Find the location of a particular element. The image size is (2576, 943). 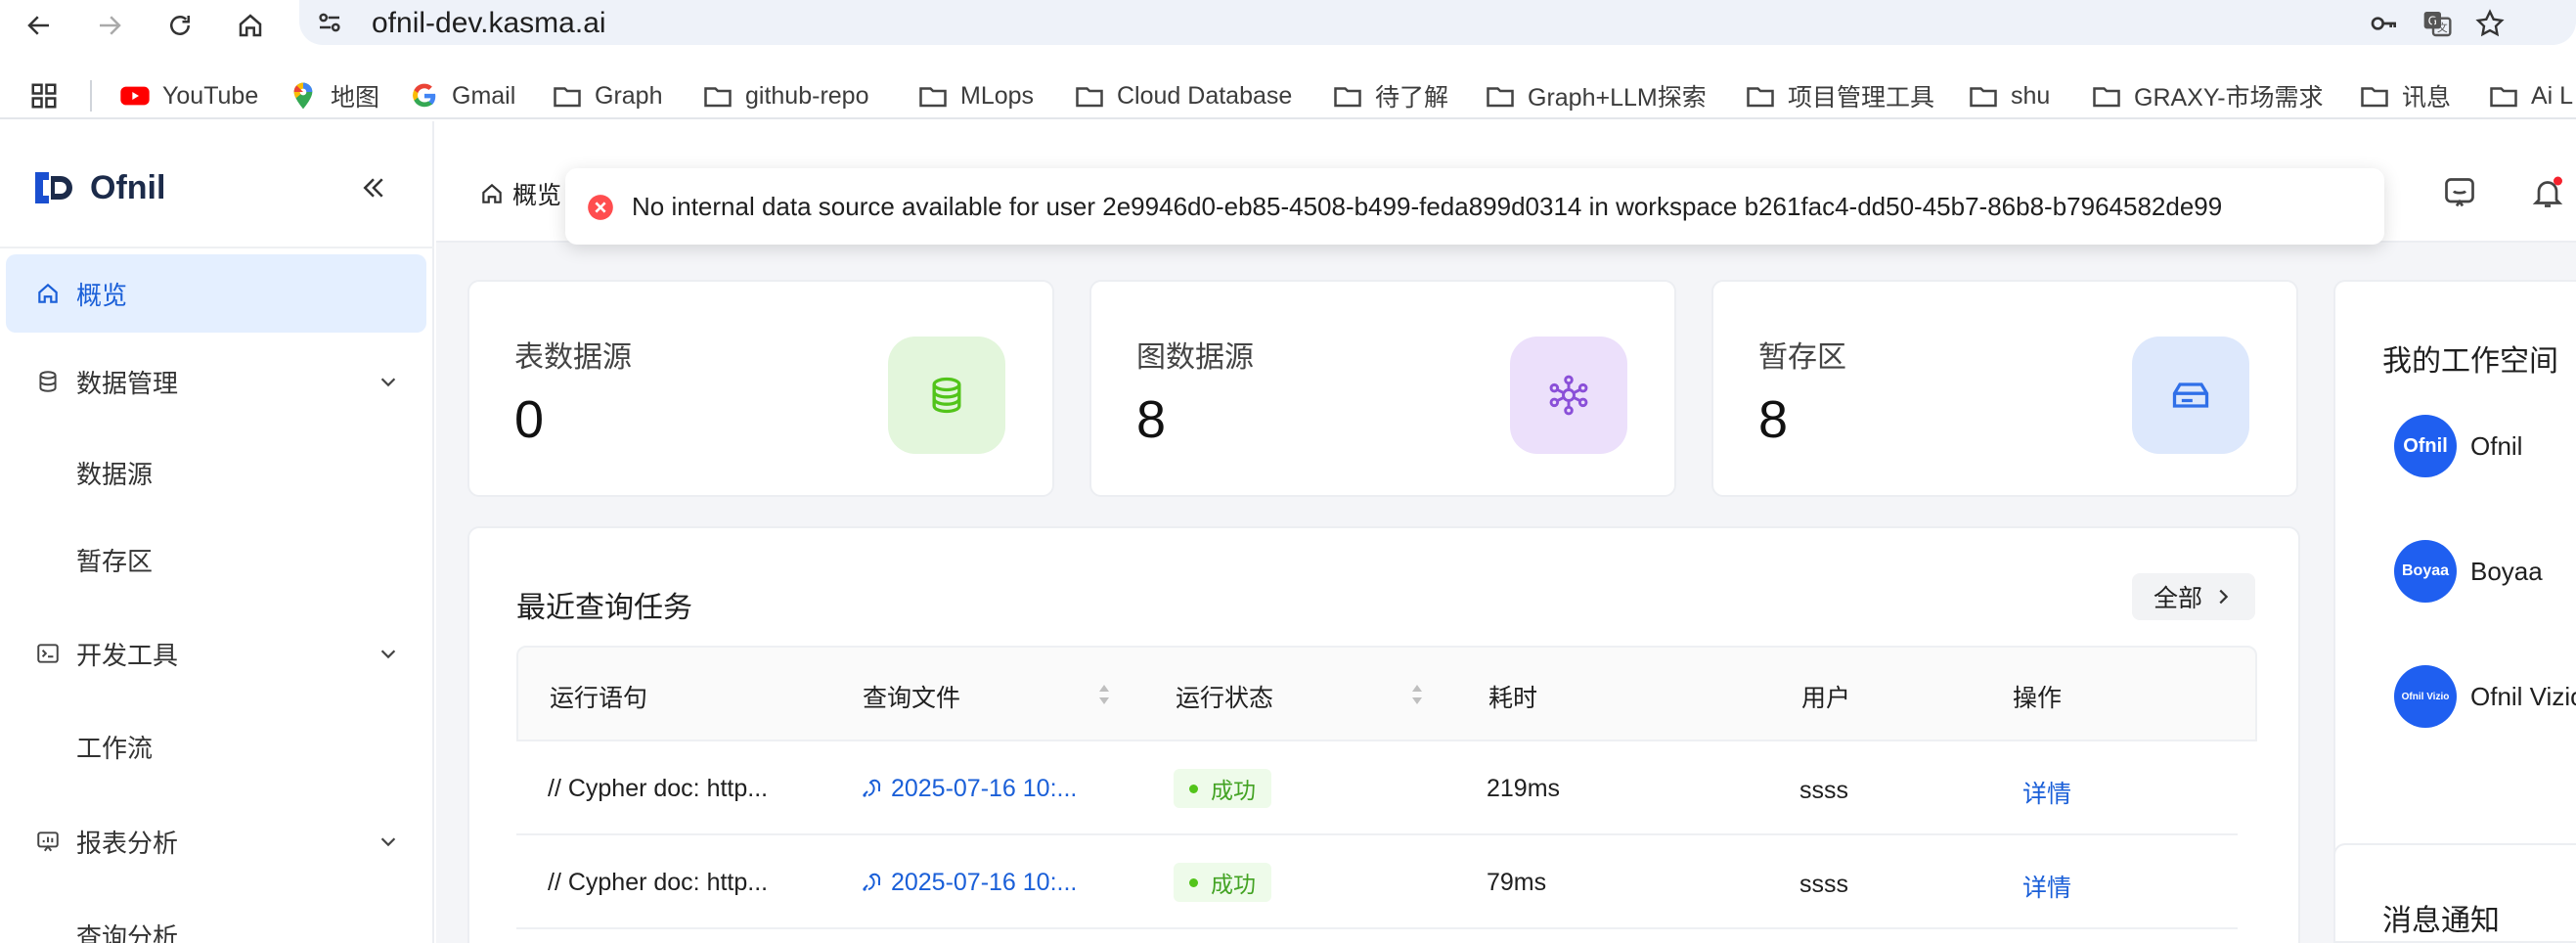

reload-button is located at coordinates (180, 25).